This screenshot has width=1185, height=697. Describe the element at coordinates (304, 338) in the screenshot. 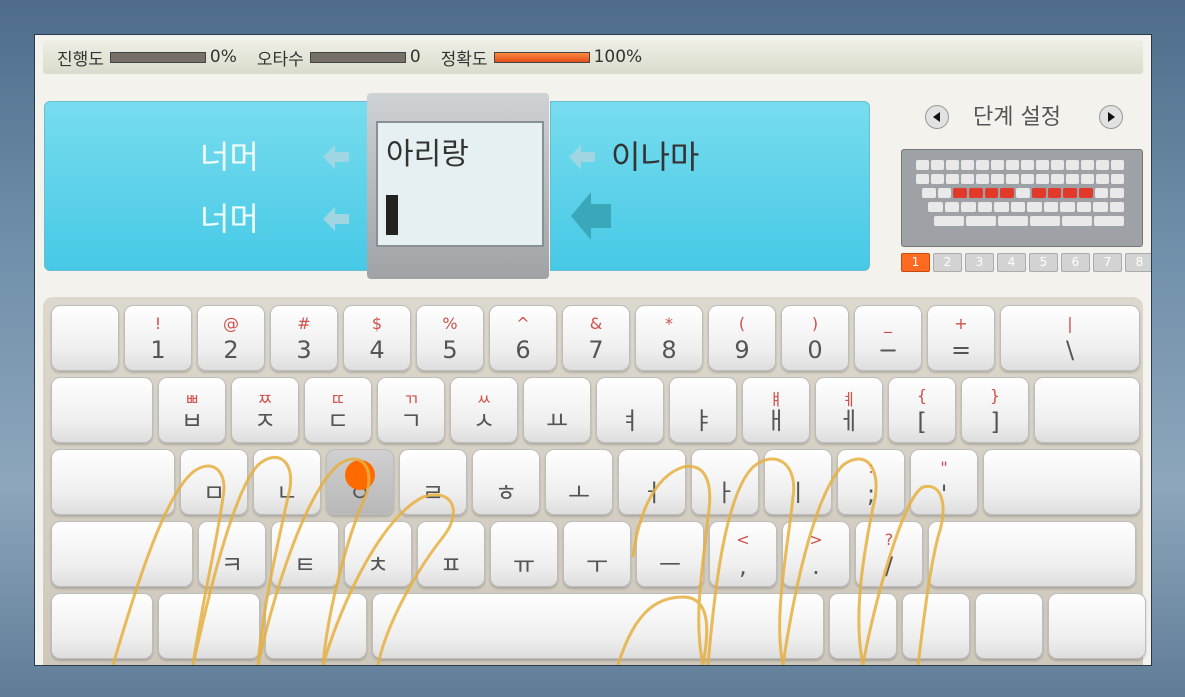

I see `keyboard-key: #3` at that location.